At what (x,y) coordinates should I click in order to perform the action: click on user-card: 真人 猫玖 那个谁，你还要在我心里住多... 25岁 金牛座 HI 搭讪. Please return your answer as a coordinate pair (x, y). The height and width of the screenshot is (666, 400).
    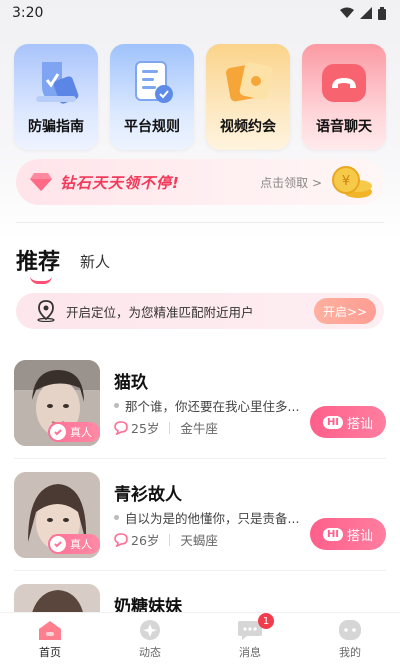
    Looking at the image, I should click on (200, 405).